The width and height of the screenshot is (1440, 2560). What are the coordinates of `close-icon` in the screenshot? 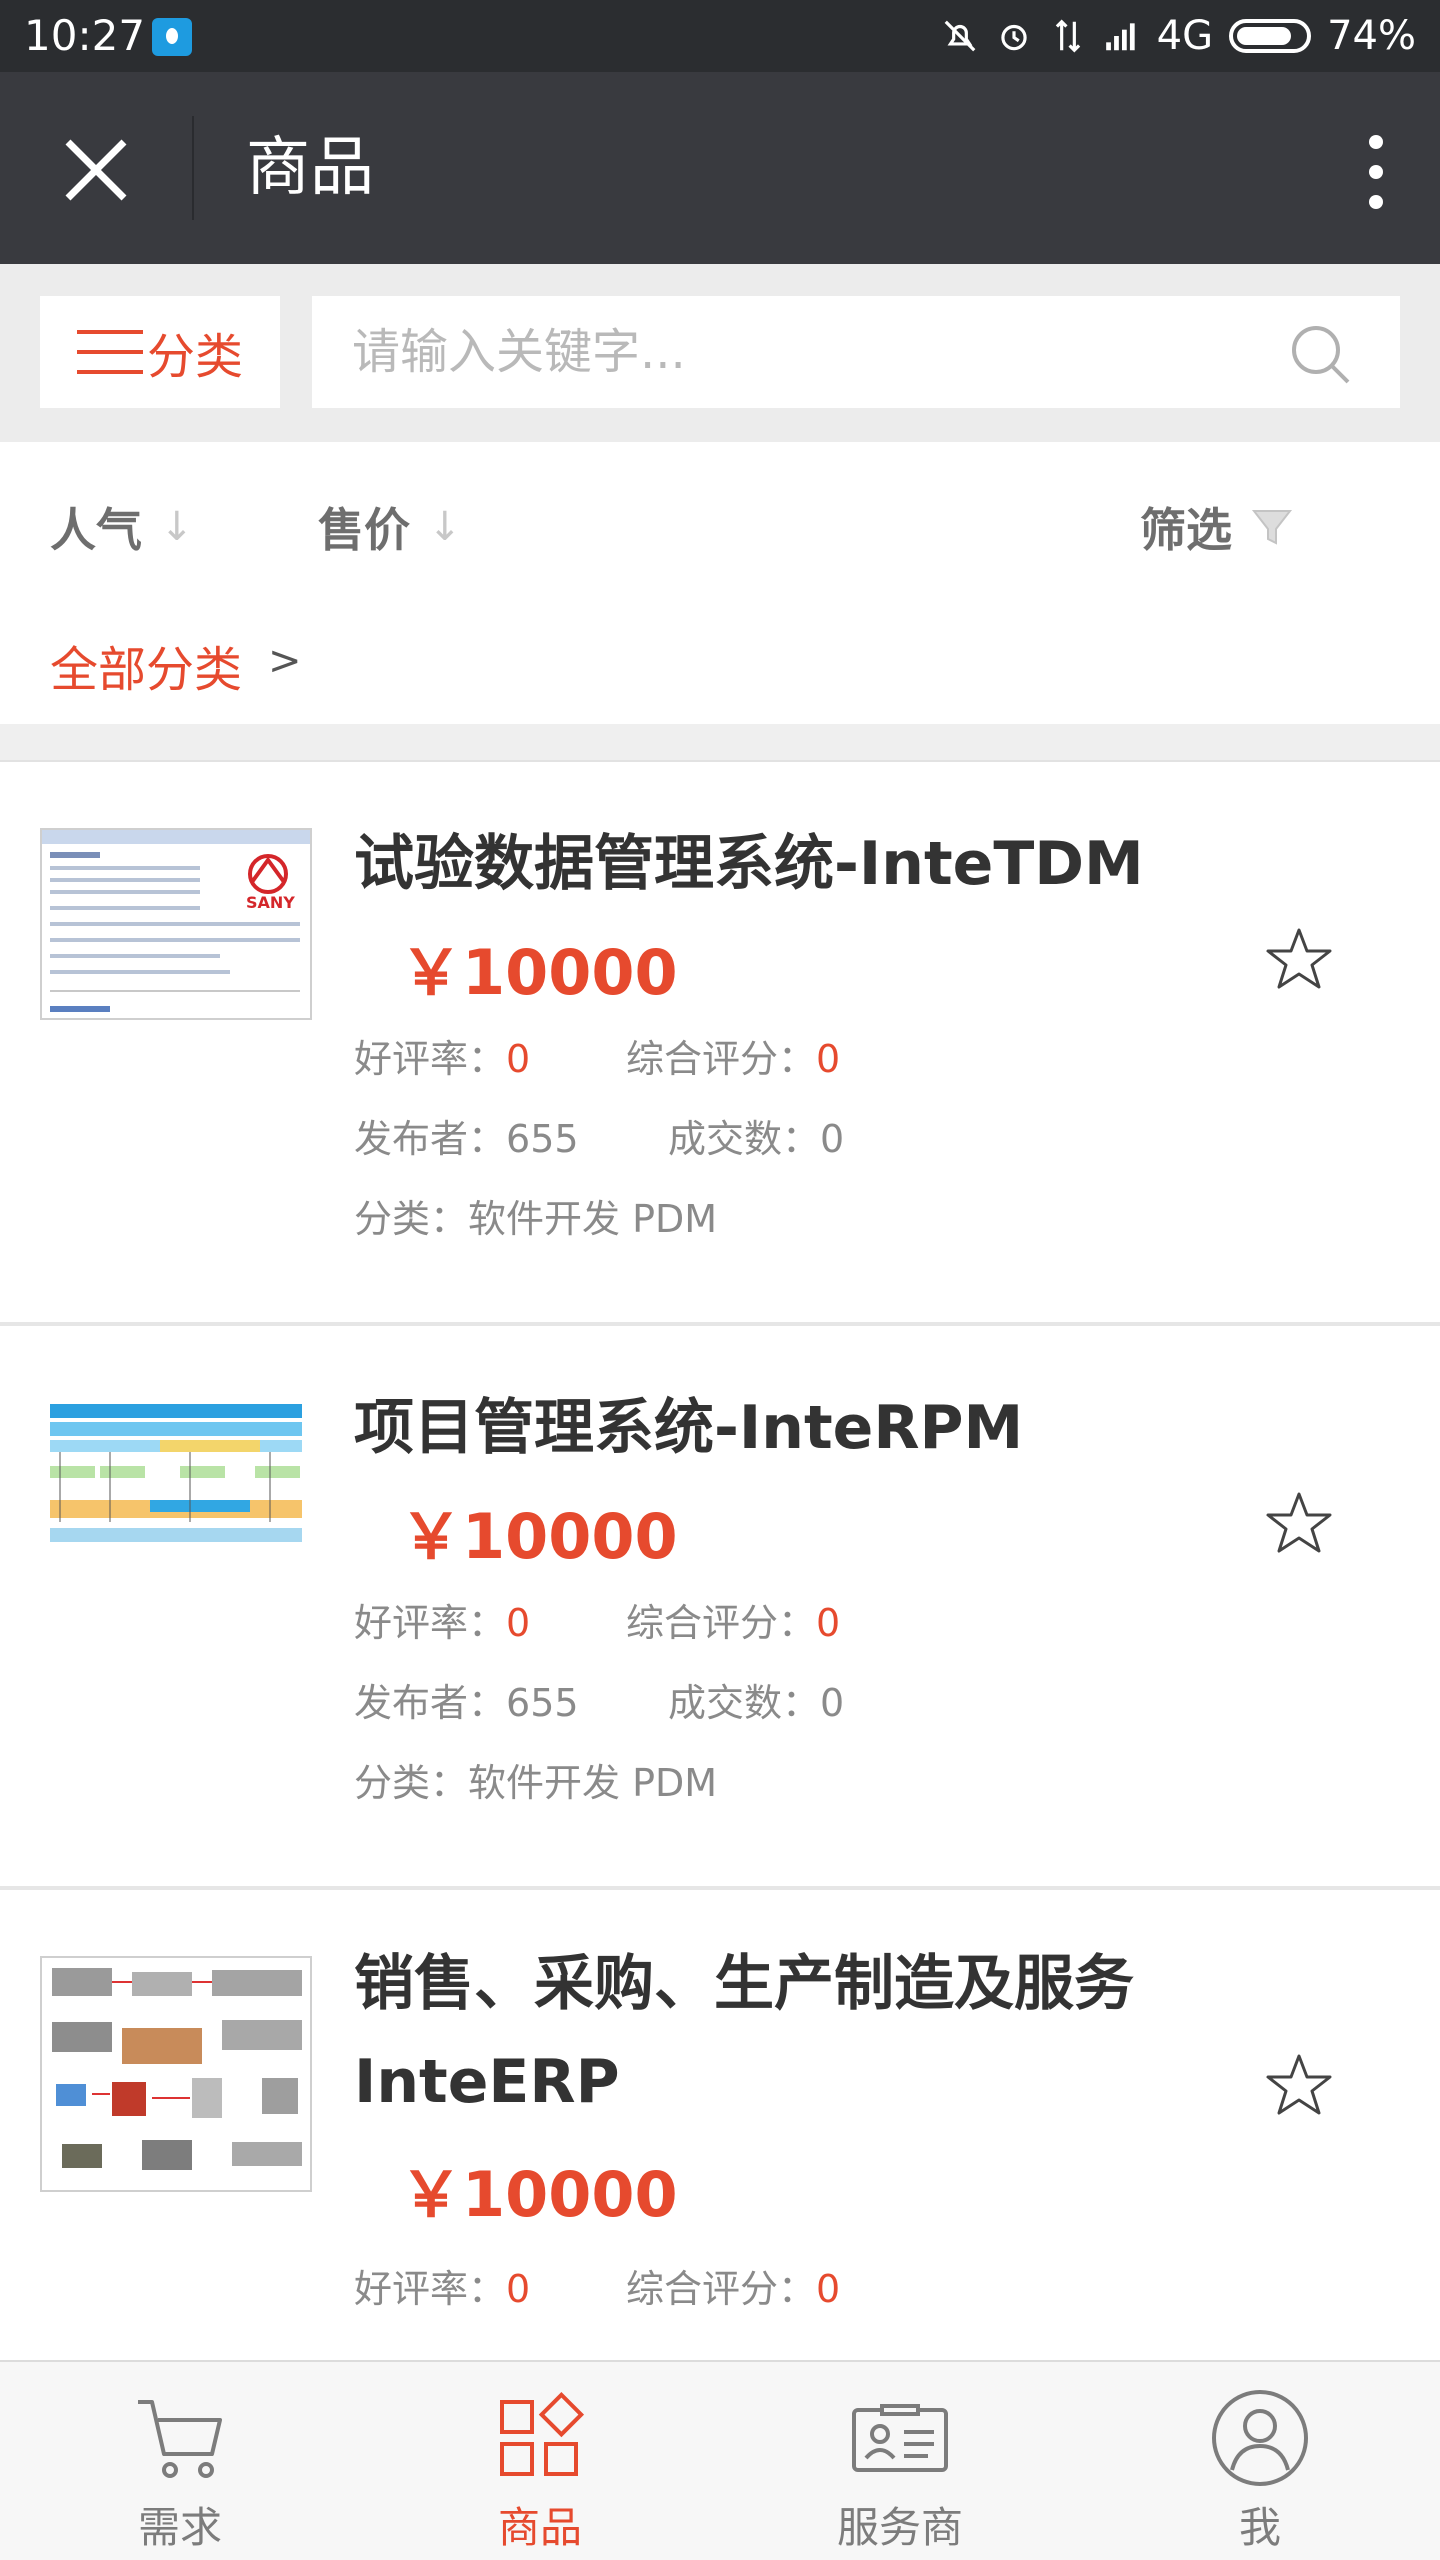 It's located at (96, 170).